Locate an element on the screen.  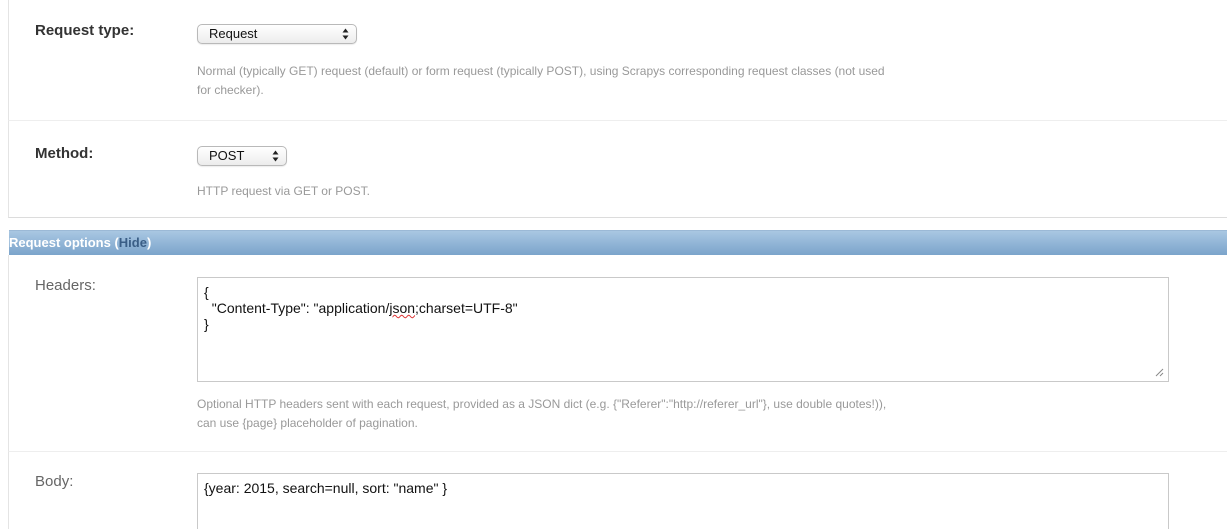
body-textarea: {year: 2015, search=null, sort: "name" } is located at coordinates (683, 501).